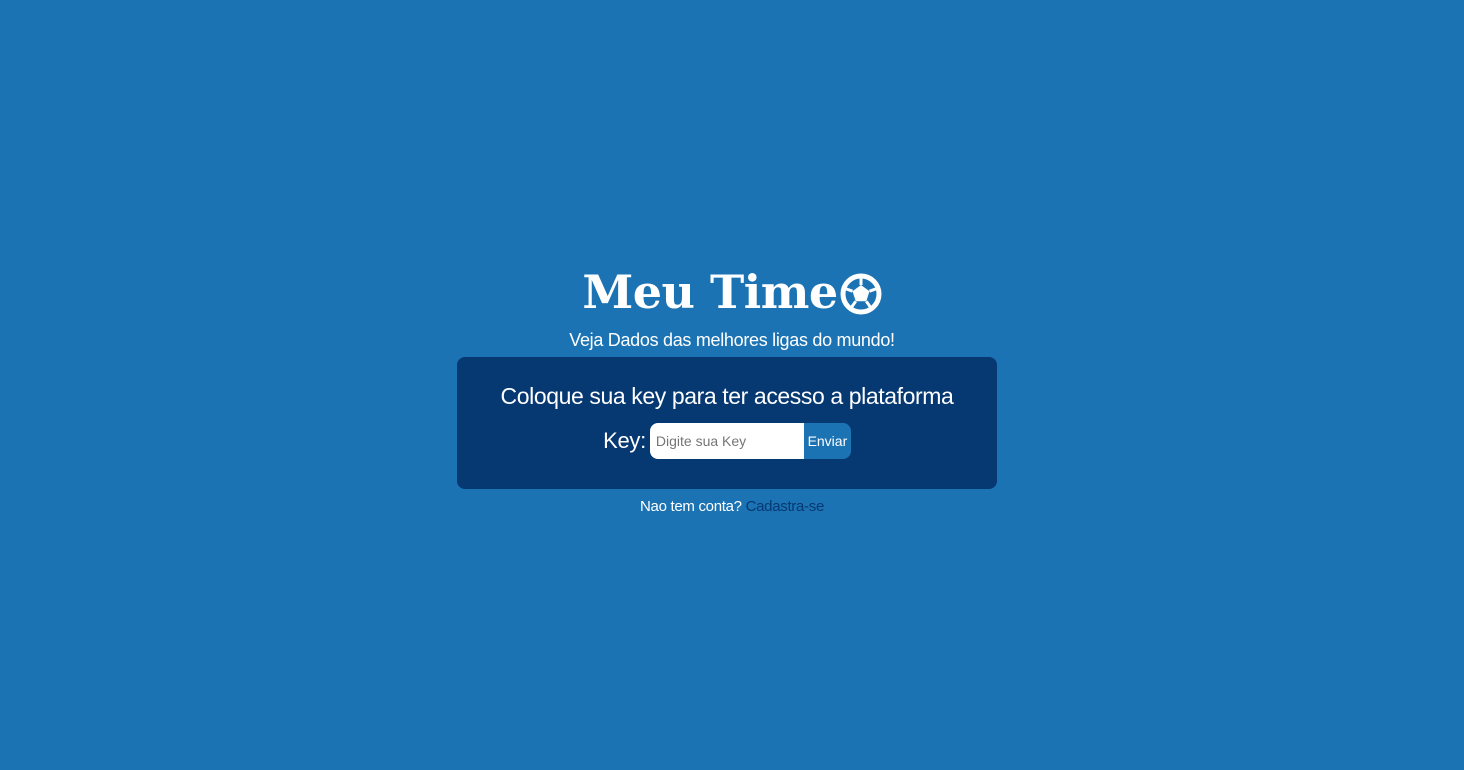  Describe the element at coordinates (691, 506) in the screenshot. I see `signup-prompt: Nao tem conta?` at that location.